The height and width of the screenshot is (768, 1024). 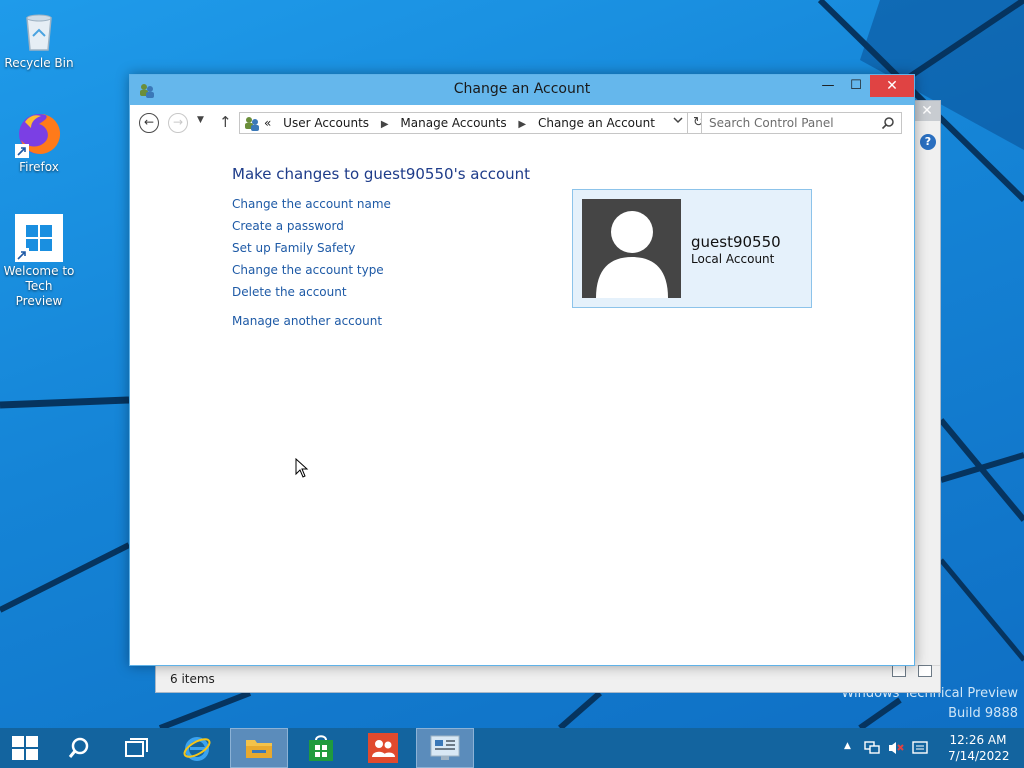 What do you see at coordinates (736, 242) in the screenshot?
I see `account-name: guest90550` at bounding box center [736, 242].